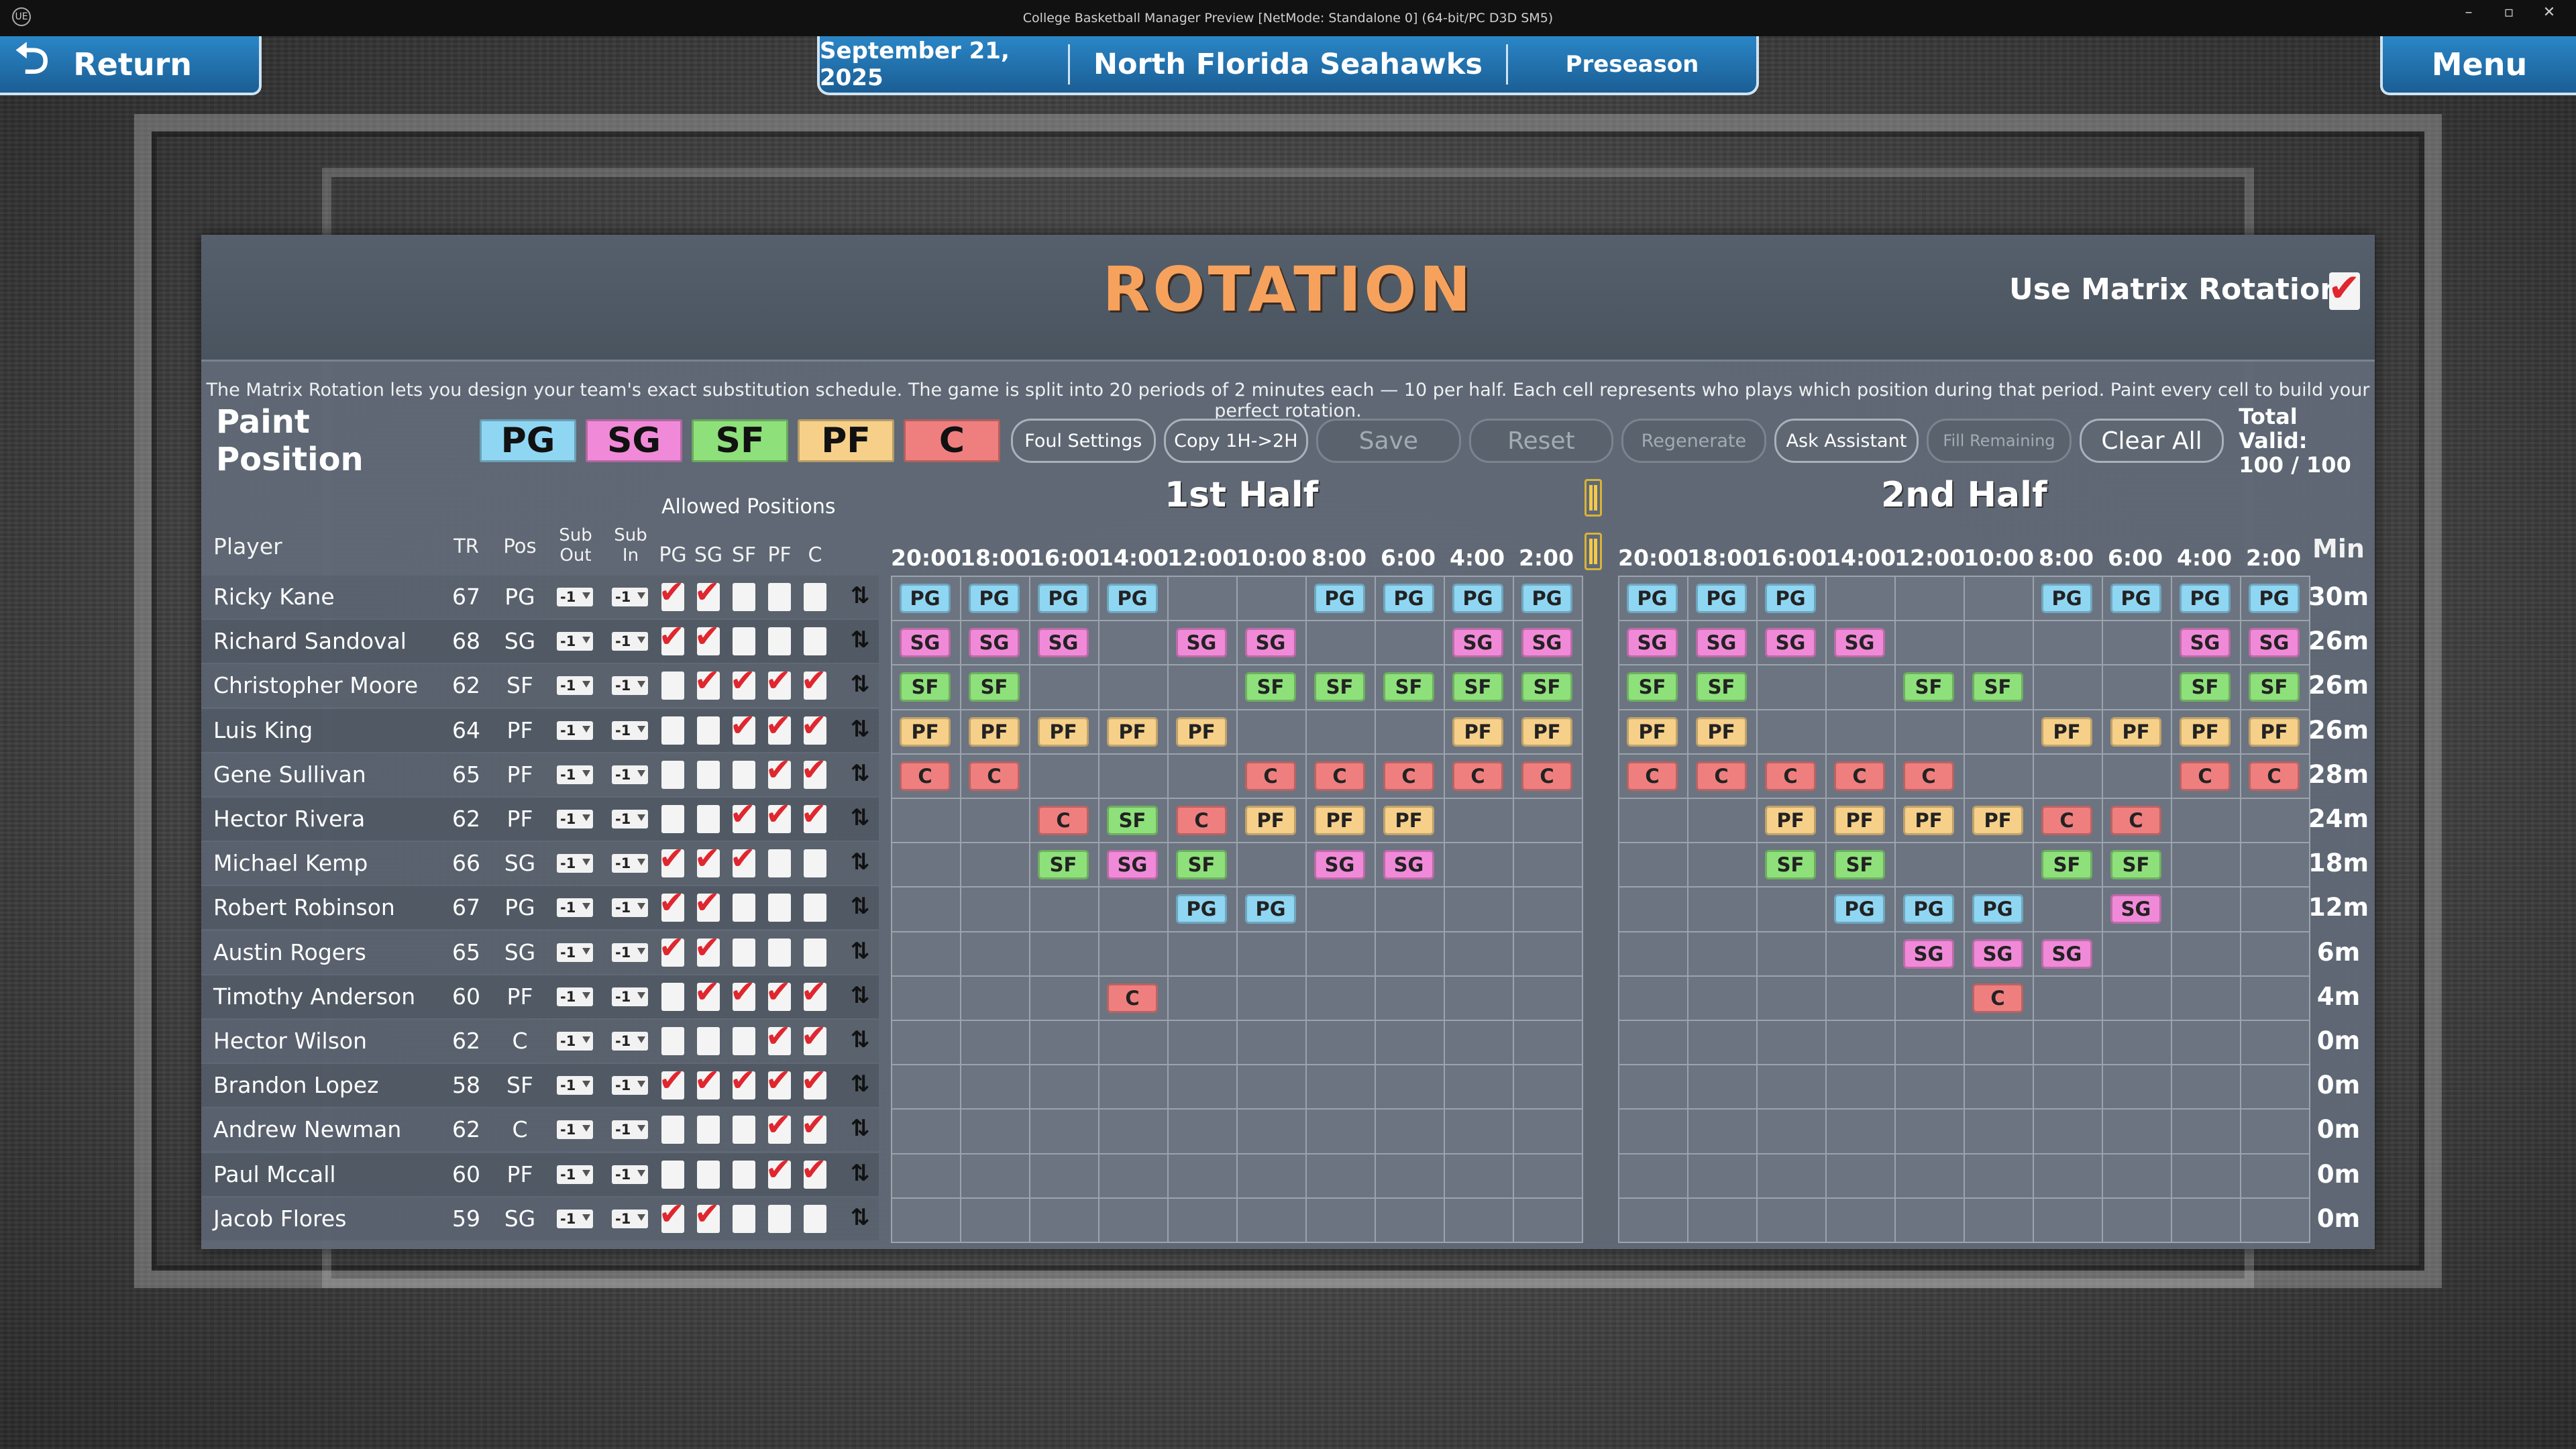 This screenshot has height=1449, width=2576. I want to click on allowed-checkbox-pg, so click(672, 1130).